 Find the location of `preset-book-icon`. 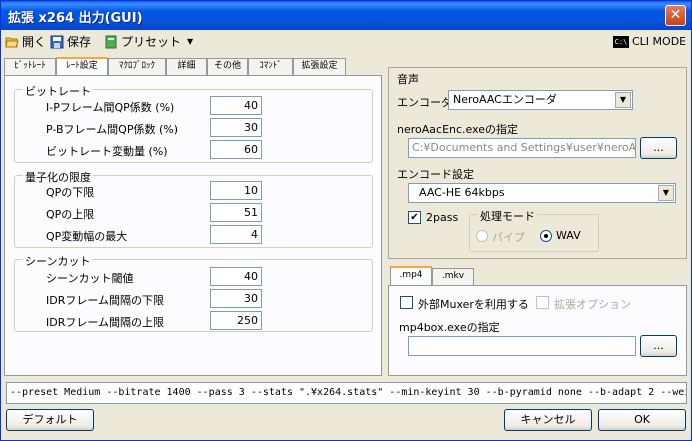

preset-book-icon is located at coordinates (111, 41).